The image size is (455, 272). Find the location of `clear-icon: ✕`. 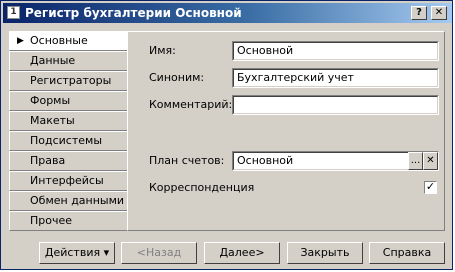

clear-icon: ✕ is located at coordinates (430, 161).